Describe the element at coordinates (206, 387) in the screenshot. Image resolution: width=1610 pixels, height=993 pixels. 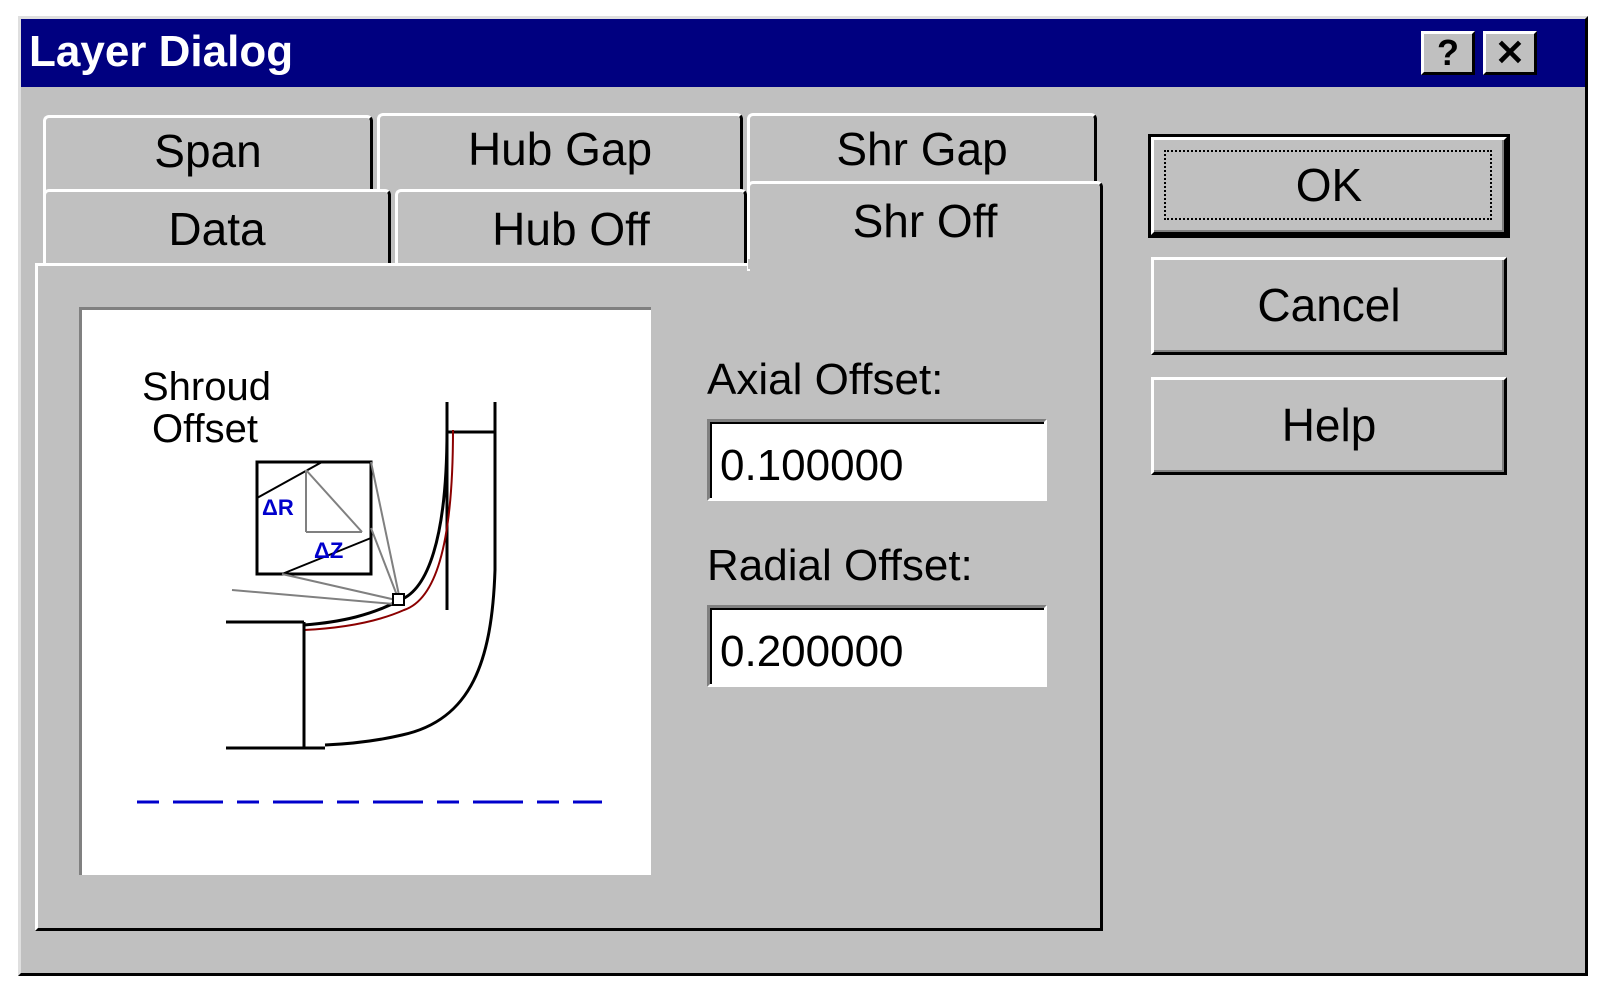
I see `diagram-label-shroud: Shroud` at that location.